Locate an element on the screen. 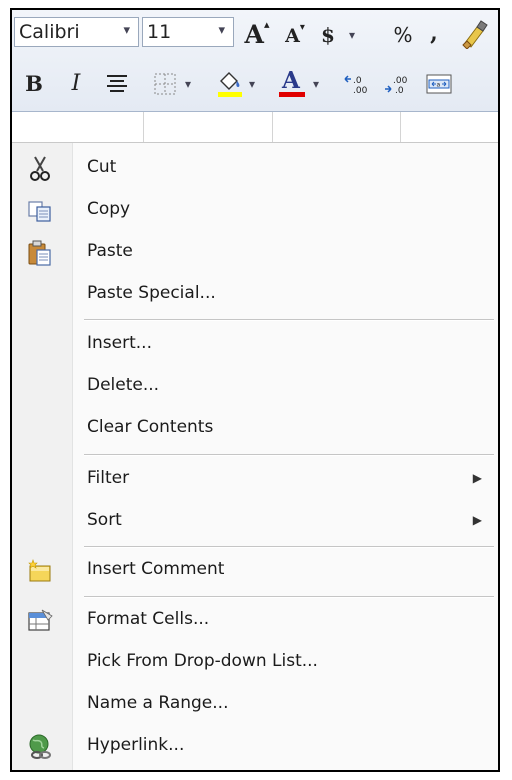 The height and width of the screenshot is (780, 512). caret-down-icon: ▾ is located at coordinates (302, 27).